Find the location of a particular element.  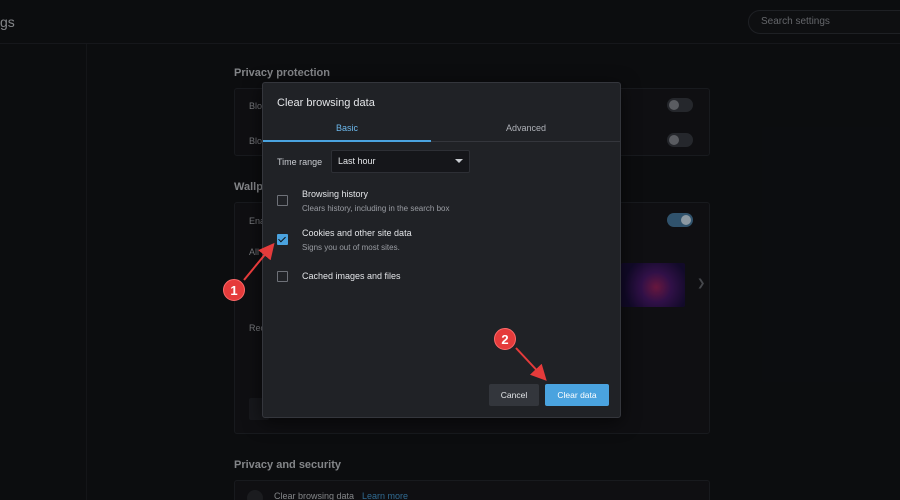

cancel-button: Cancel is located at coordinates (514, 395).